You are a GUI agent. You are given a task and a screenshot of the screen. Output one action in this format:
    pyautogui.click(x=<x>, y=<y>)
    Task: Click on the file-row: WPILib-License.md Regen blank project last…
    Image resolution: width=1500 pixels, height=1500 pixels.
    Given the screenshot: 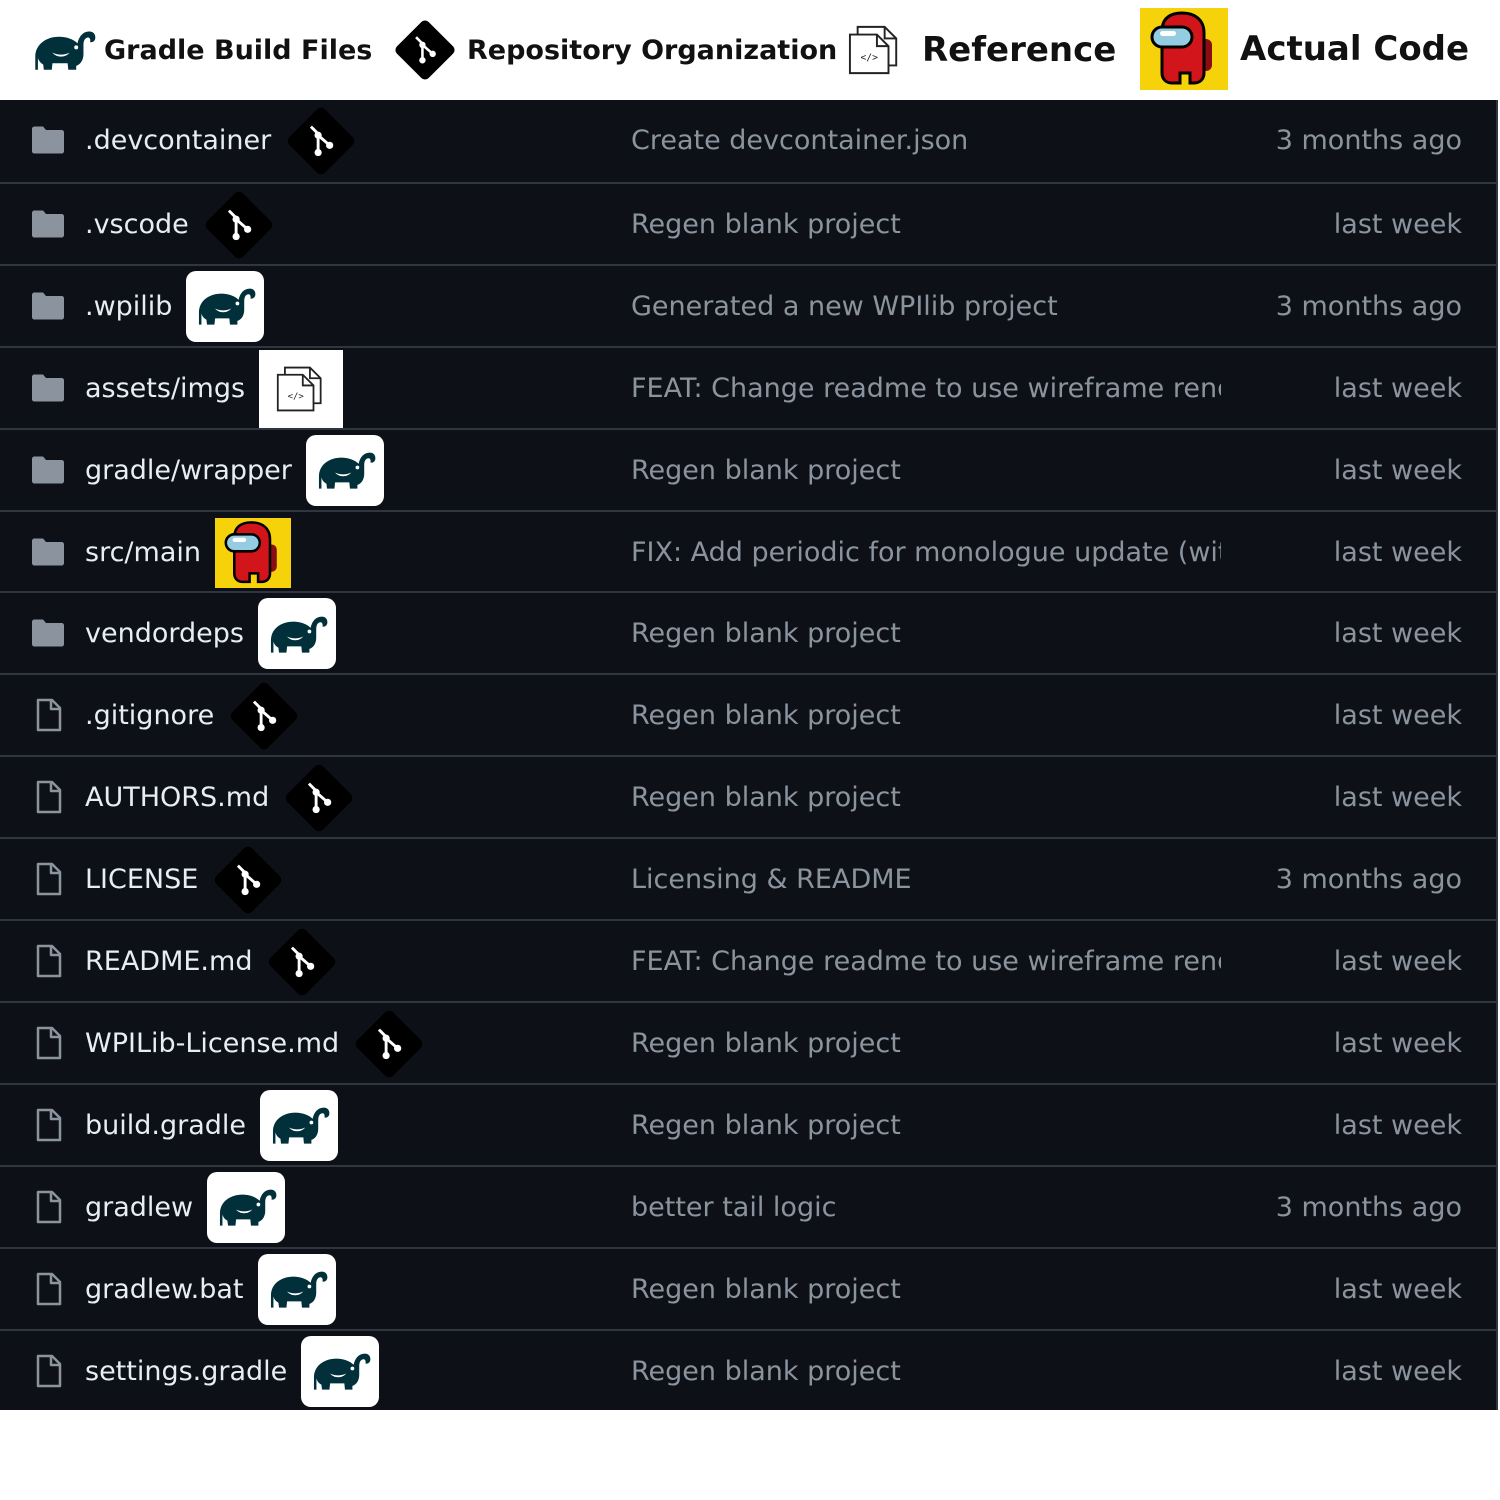 What is the action you would take?
    pyautogui.click(x=748, y=1042)
    